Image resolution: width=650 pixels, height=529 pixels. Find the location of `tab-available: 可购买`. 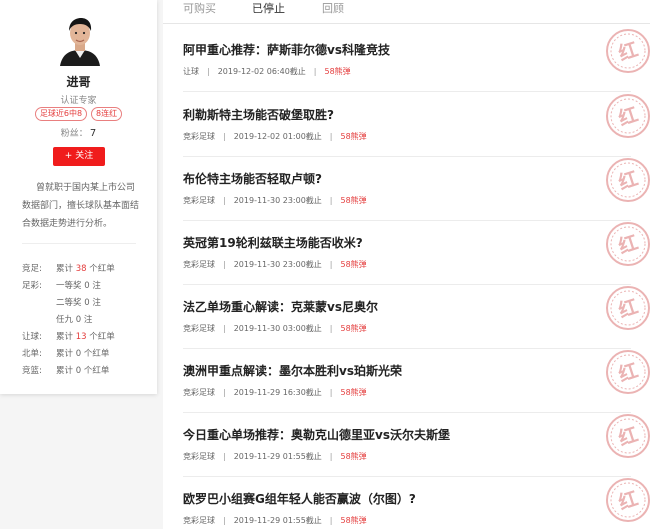

tab-available: 可购买 is located at coordinates (199, 9).